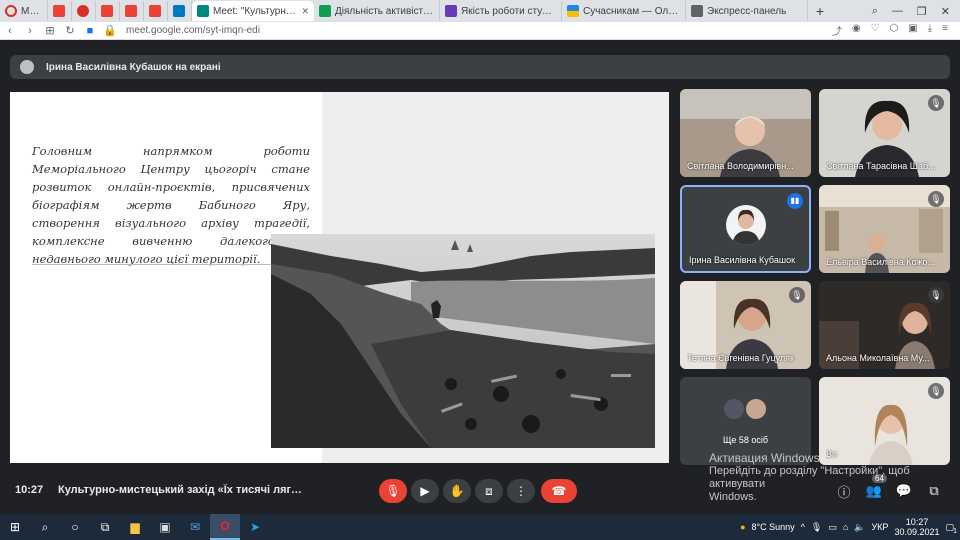  I want to click on leave-call-button: ☎, so click(559, 491).